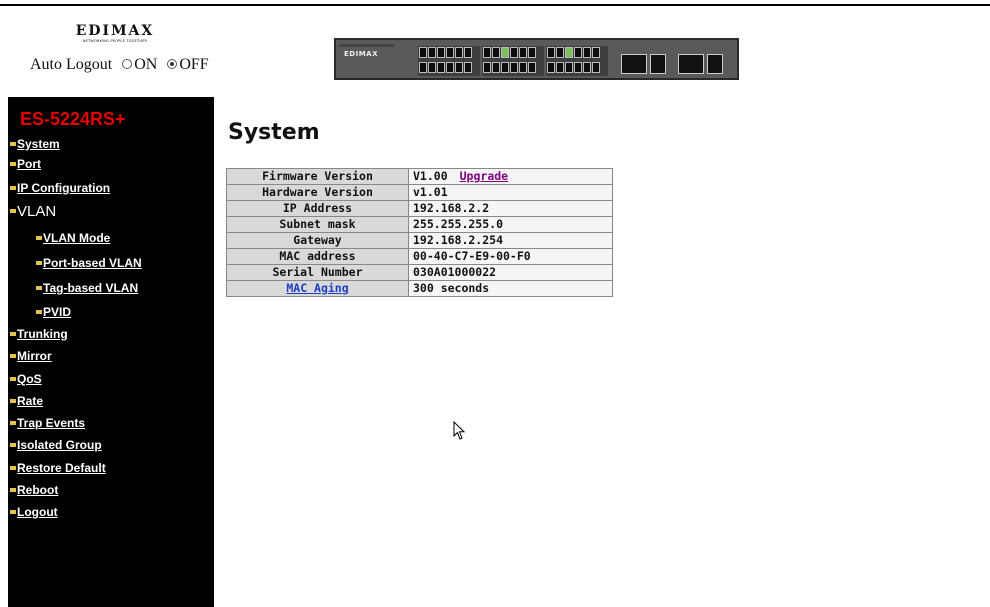  Describe the element at coordinates (419, 288) in the screenshot. I see `table-row: MAC Aging 300 seconds` at that location.